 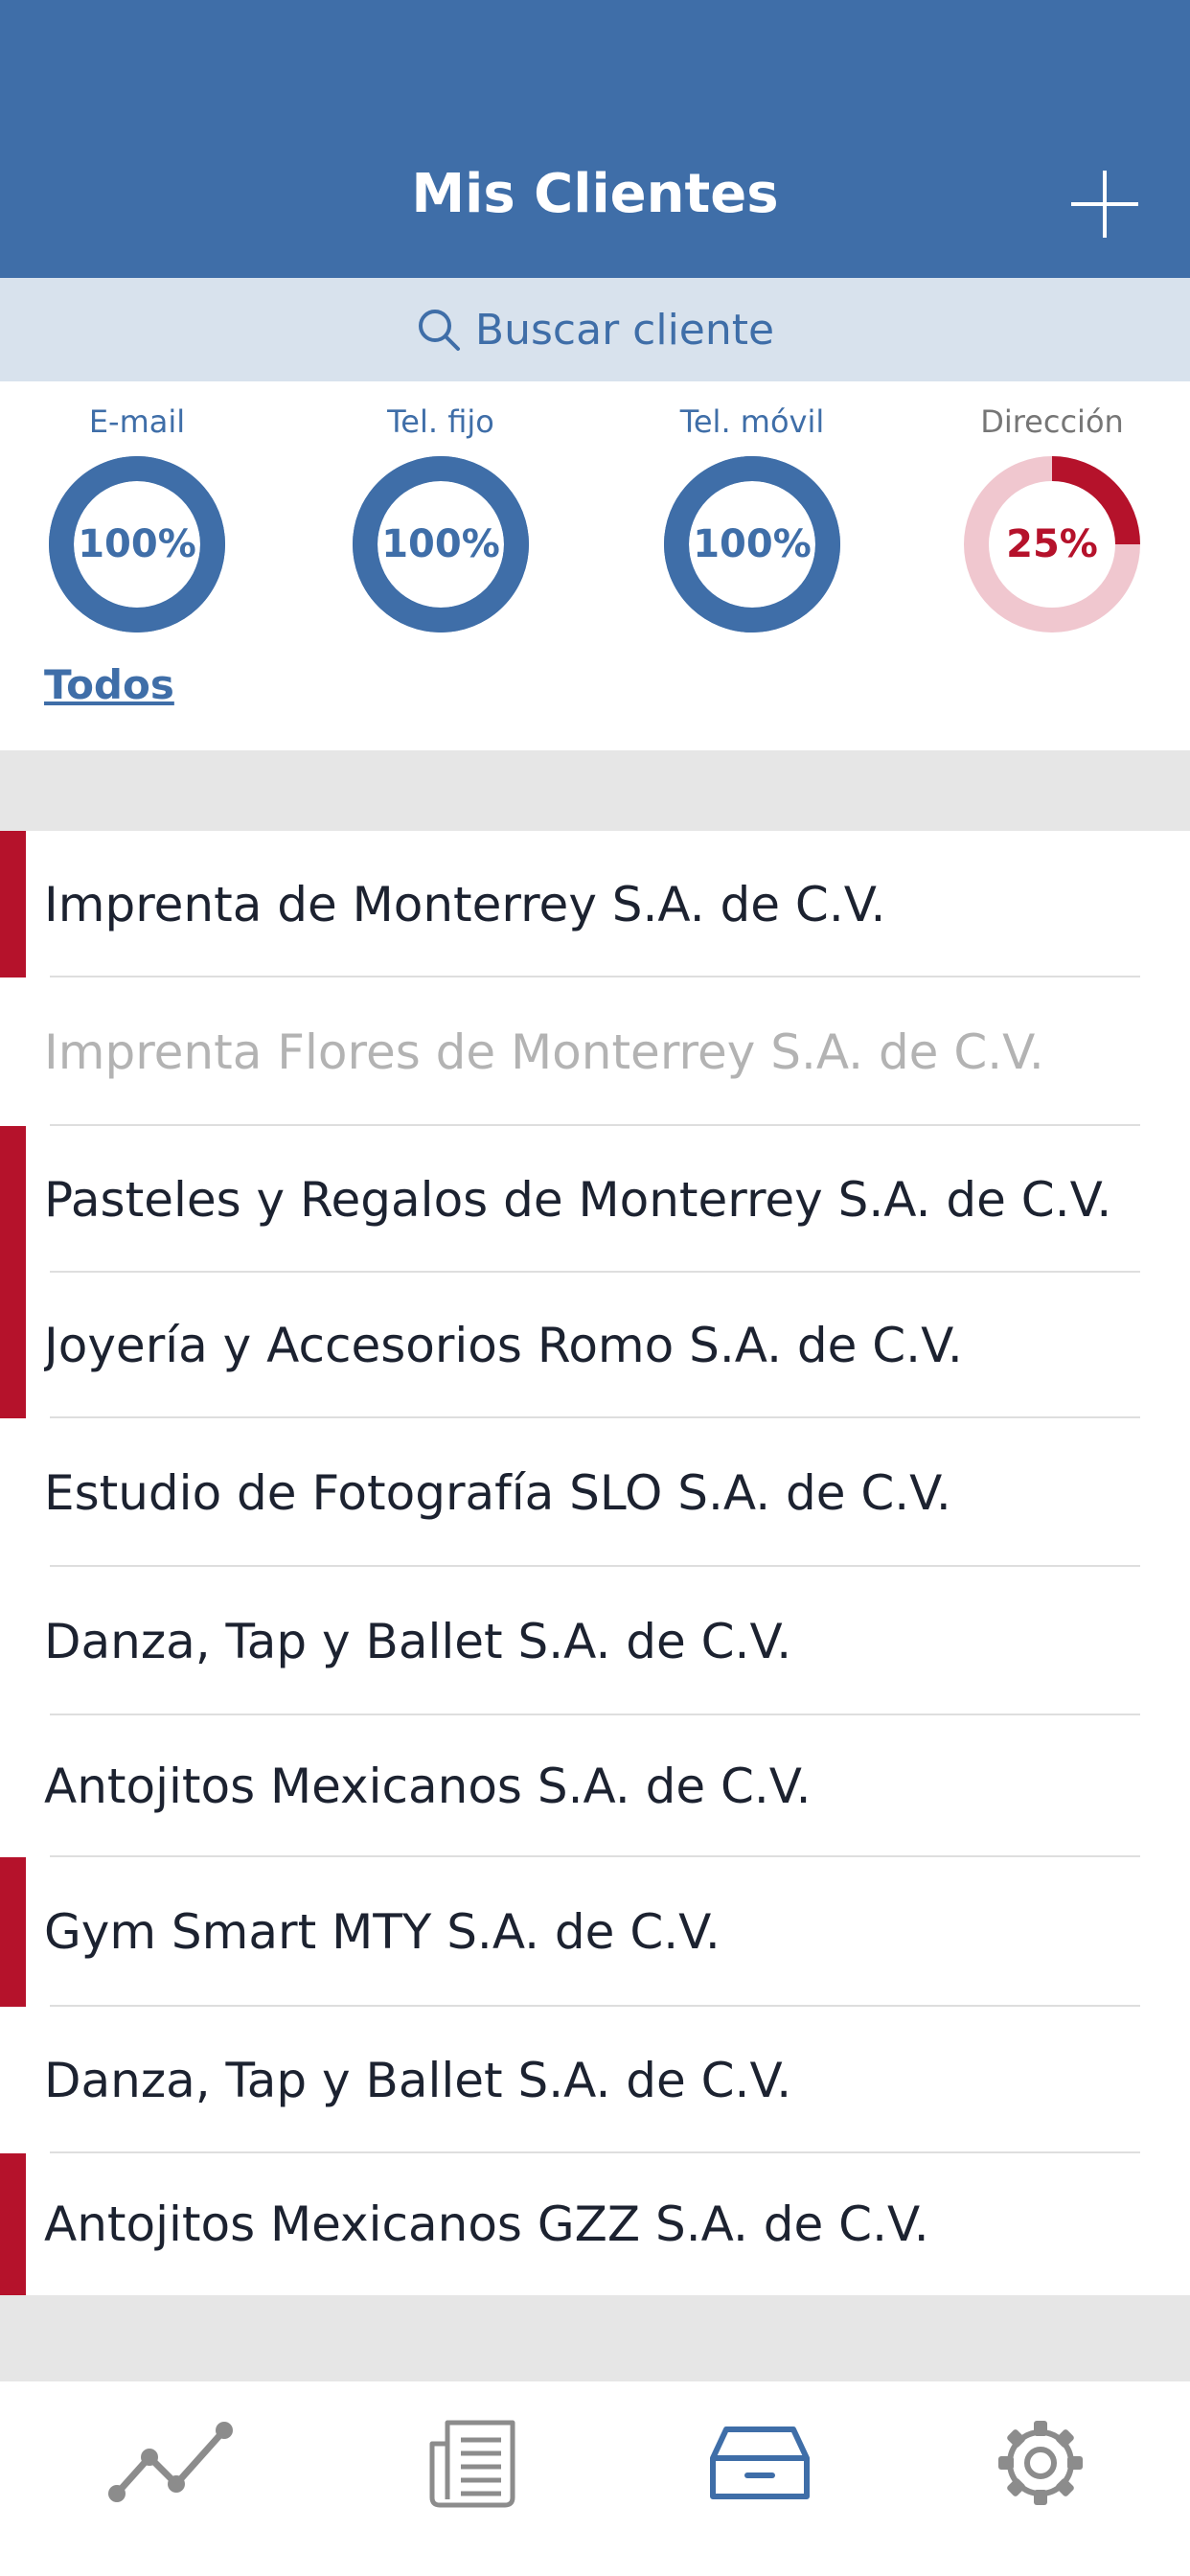 I want to click on client-row: Imprenta de Monterrey S.A. de C.V., so click(x=595, y=904).